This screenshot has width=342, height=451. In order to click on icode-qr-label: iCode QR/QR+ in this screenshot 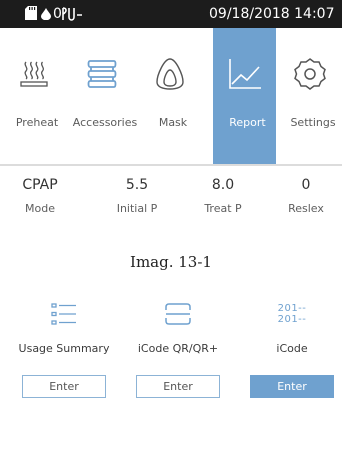, I will do `click(178, 348)`.